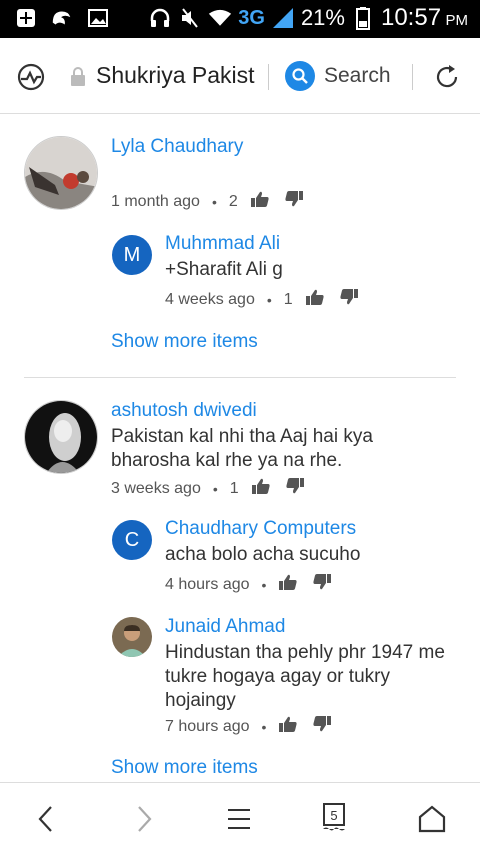 The height and width of the screenshot is (854, 480). What do you see at coordinates (190, 18) in the screenshot?
I see `mute-icon` at bounding box center [190, 18].